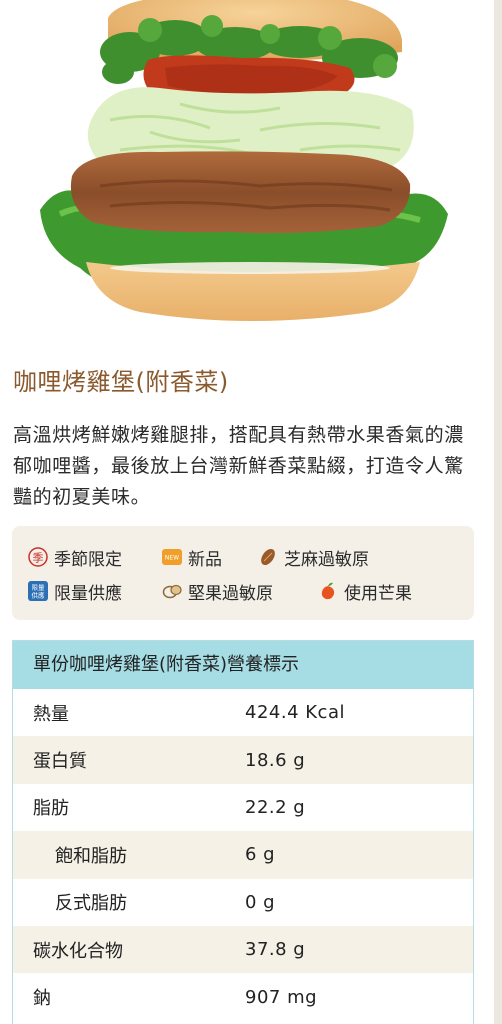 The height and width of the screenshot is (1024, 502). What do you see at coordinates (172, 591) in the screenshot?
I see `nut-icon` at bounding box center [172, 591].